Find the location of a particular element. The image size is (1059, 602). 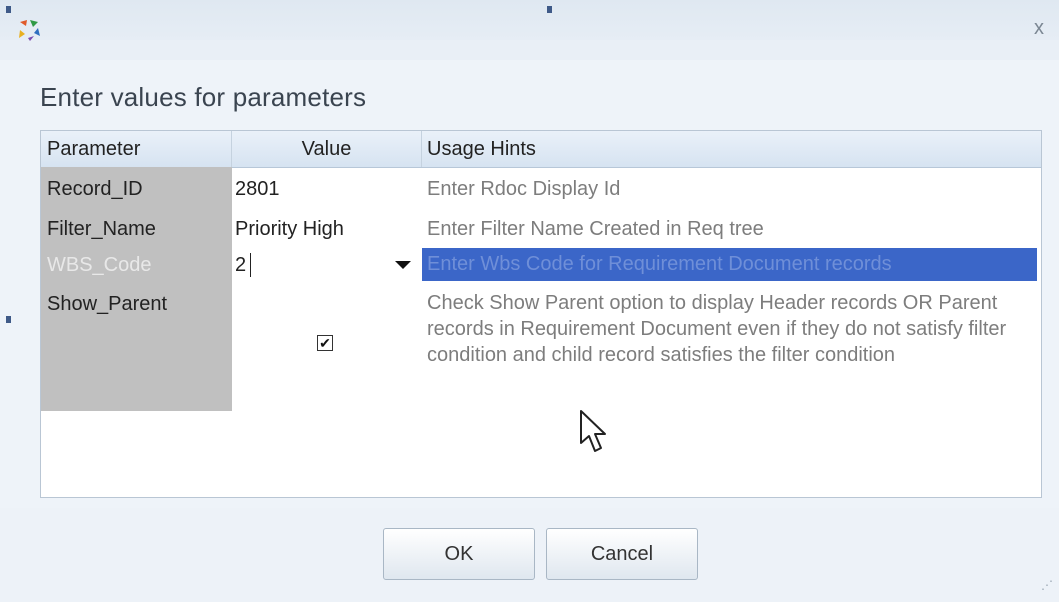

text-caret is located at coordinates (250, 265).